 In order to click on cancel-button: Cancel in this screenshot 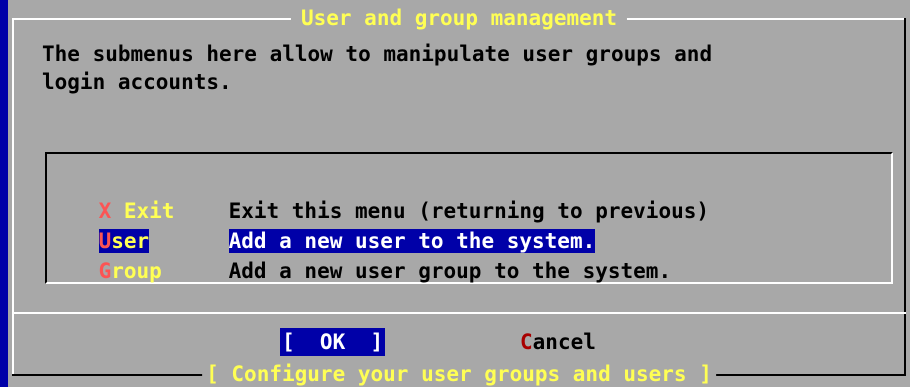, I will do `click(558, 342)`.